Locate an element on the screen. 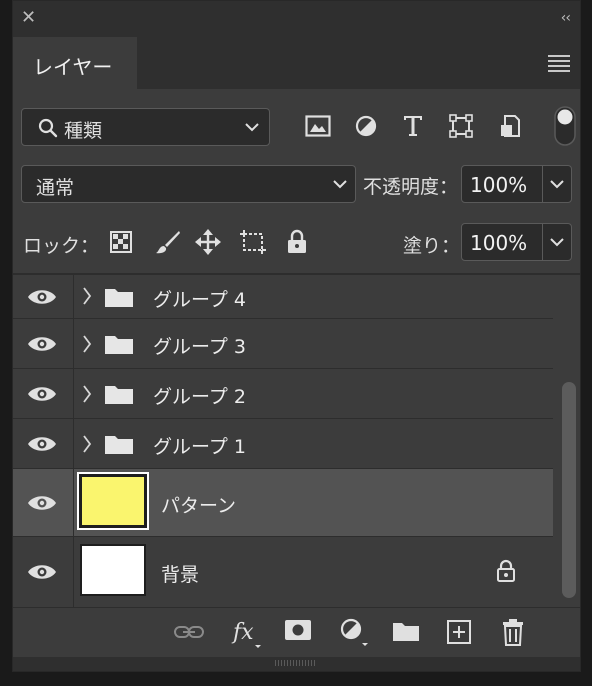 Image resolution: width=592 pixels, height=686 pixels. layer-list-scrollbar is located at coordinates (569, 441).